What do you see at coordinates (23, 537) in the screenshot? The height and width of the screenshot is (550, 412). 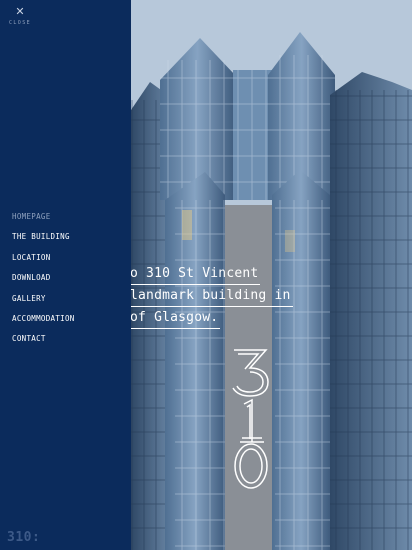 I see `site-logo: 310:` at bounding box center [23, 537].